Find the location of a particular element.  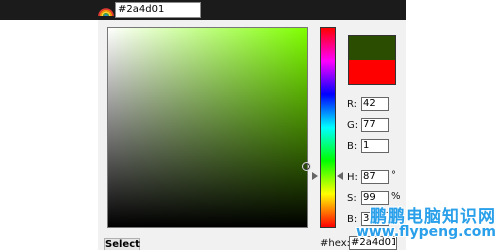

top-toolbar is located at coordinates (203, 10).